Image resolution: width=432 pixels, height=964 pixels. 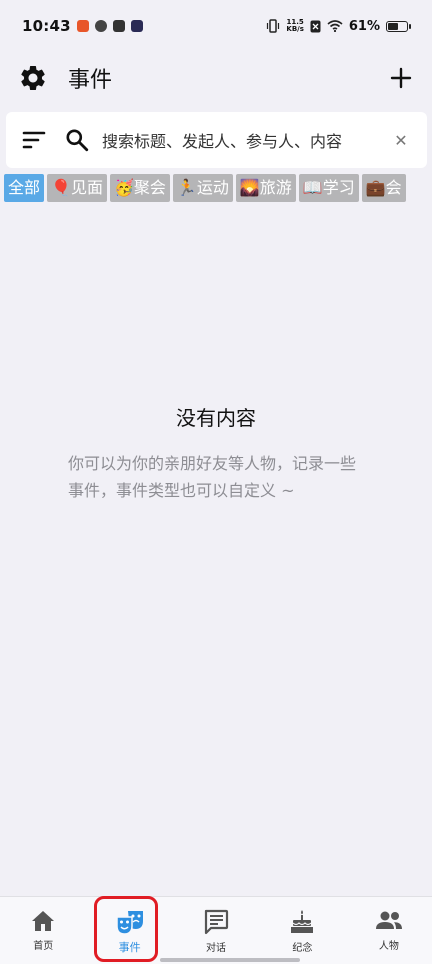 What do you see at coordinates (136, 26) in the screenshot?
I see `notification-play-icon` at bounding box center [136, 26].